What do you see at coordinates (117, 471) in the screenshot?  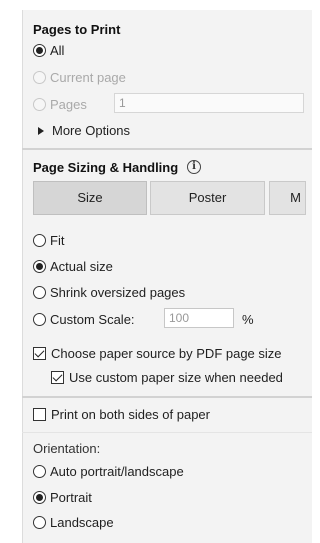 I see `radio-auto-orientation-label: Auto portrait/landscape` at bounding box center [117, 471].